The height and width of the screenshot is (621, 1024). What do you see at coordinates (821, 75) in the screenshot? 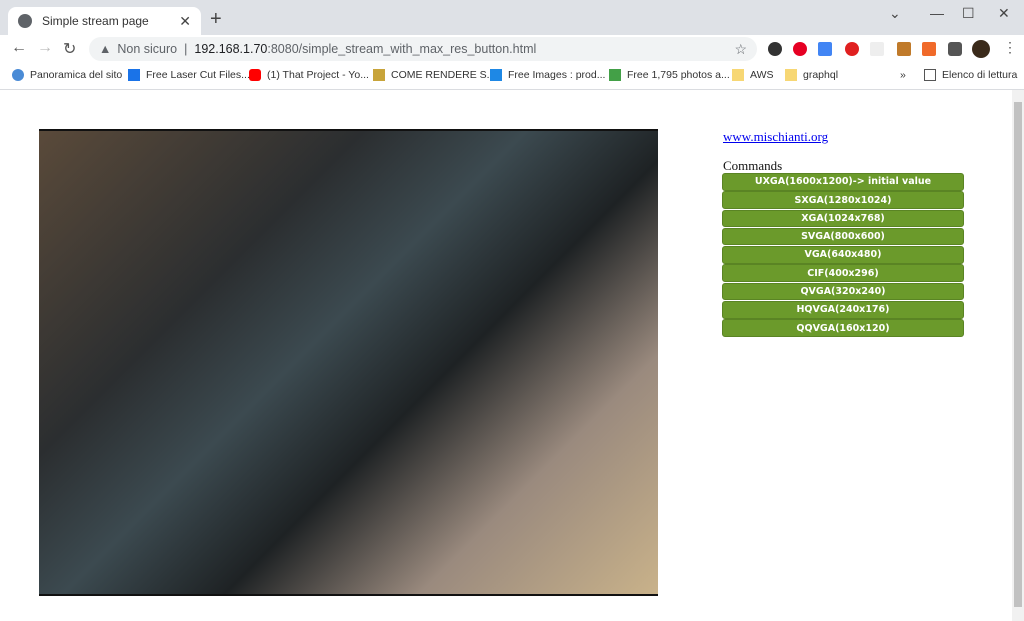
I see `bookmark-label: graphql` at bounding box center [821, 75].